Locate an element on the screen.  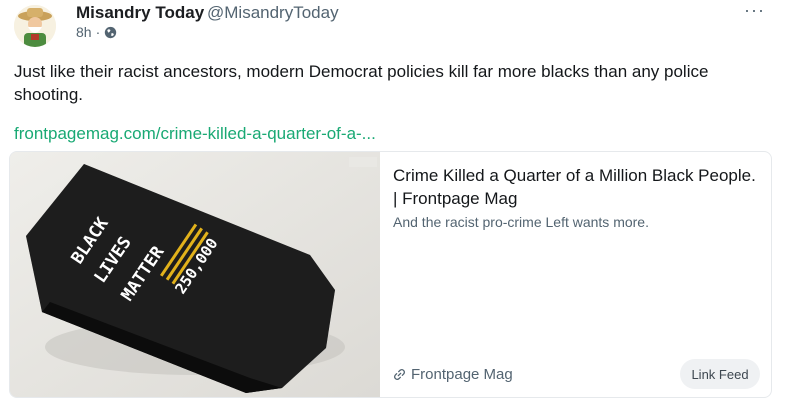
globe-icon is located at coordinates (111, 32).